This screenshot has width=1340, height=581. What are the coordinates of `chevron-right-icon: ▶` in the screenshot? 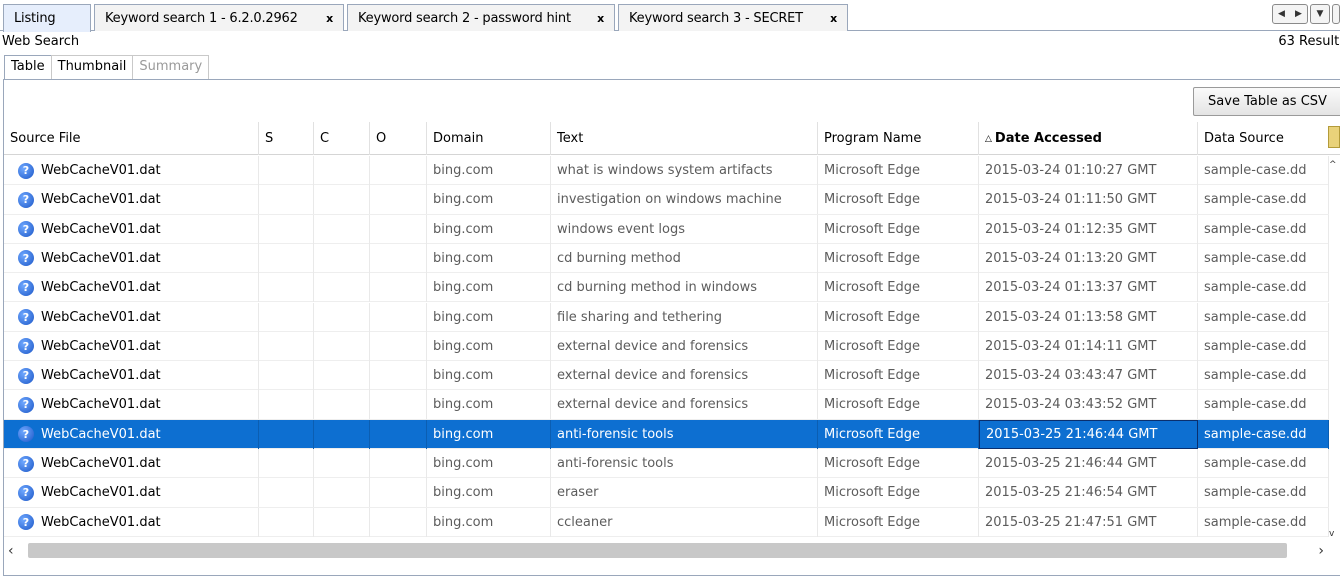 It's located at (1298, 14).